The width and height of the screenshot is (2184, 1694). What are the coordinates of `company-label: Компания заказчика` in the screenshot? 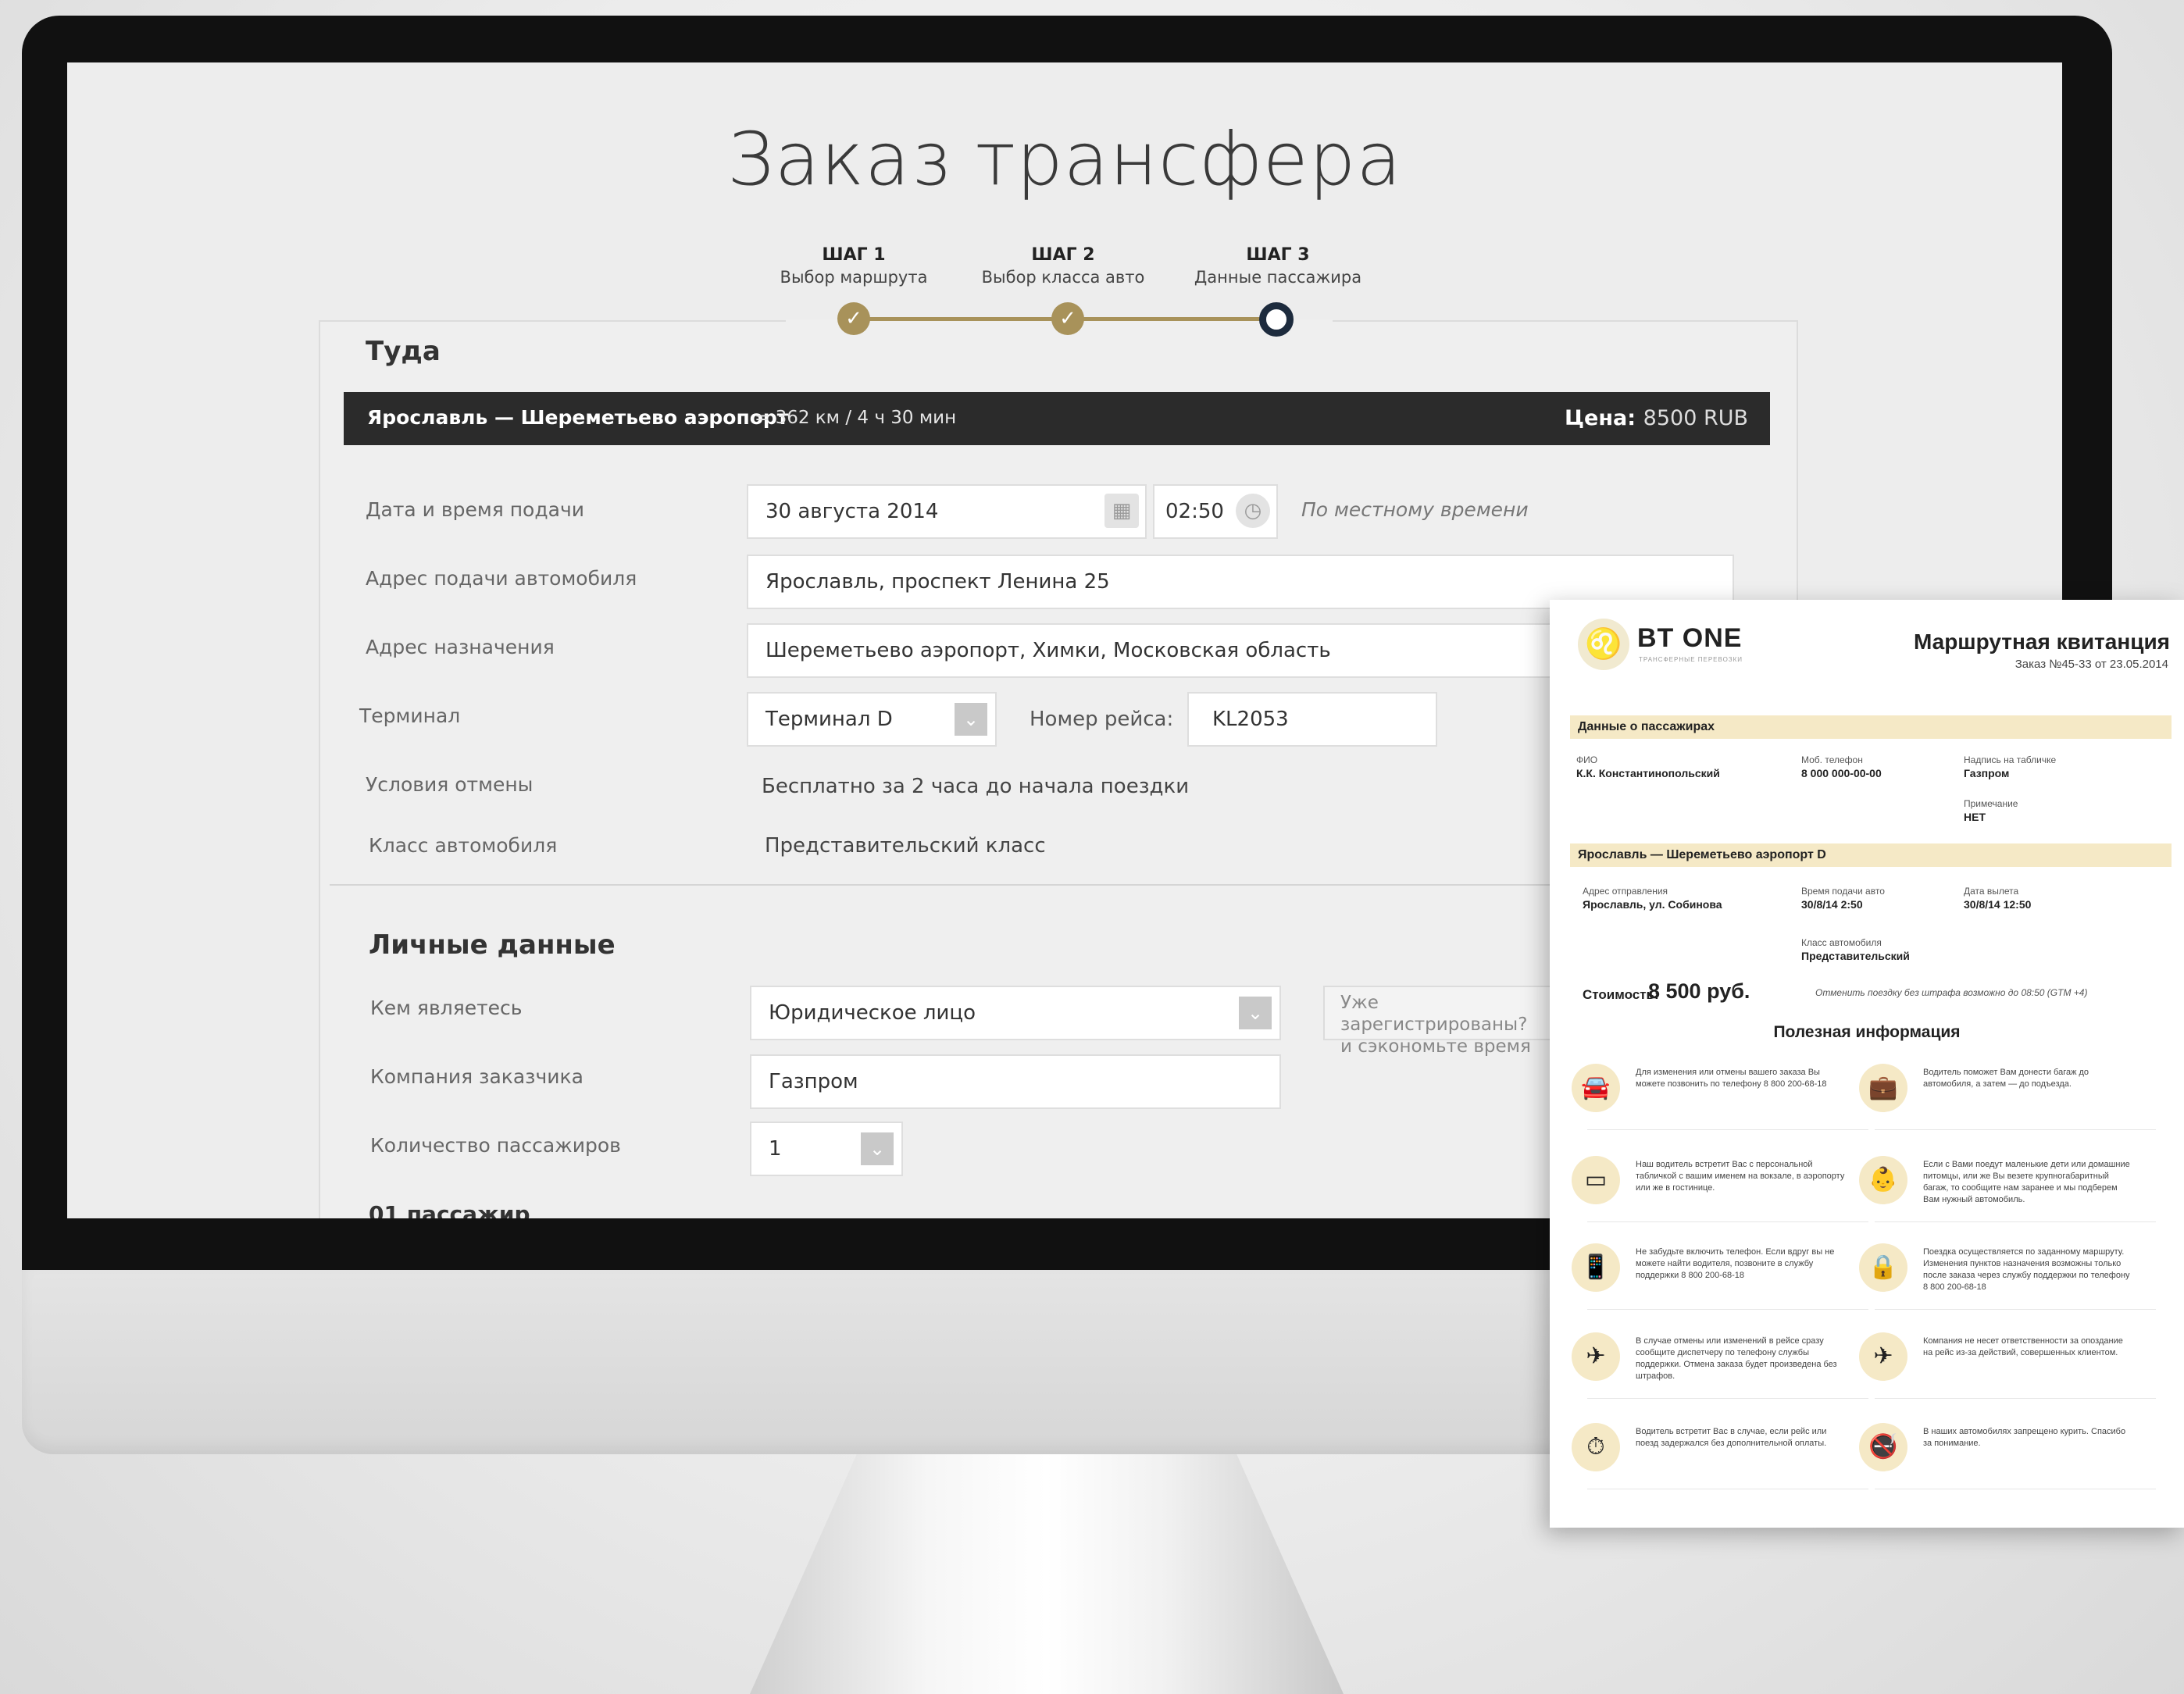 It's located at (476, 1076).